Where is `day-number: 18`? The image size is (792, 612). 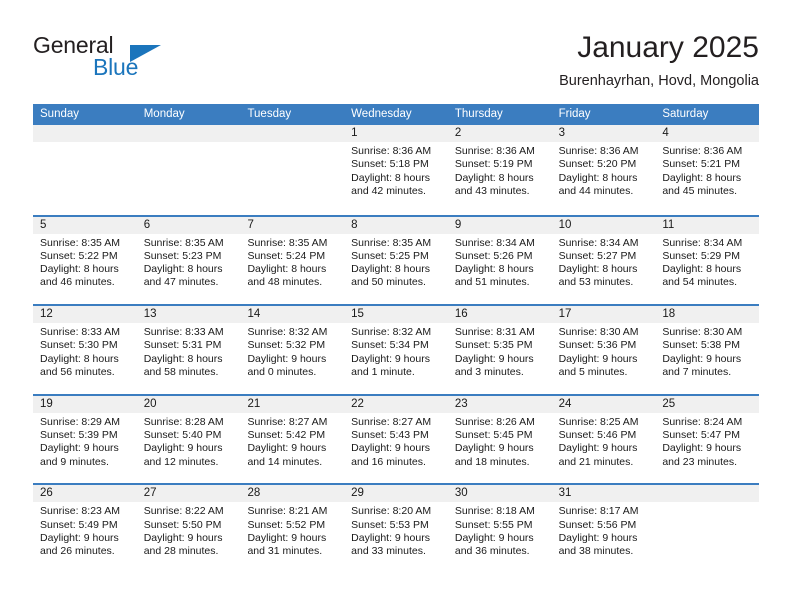
day-number: 18 is located at coordinates (707, 315).